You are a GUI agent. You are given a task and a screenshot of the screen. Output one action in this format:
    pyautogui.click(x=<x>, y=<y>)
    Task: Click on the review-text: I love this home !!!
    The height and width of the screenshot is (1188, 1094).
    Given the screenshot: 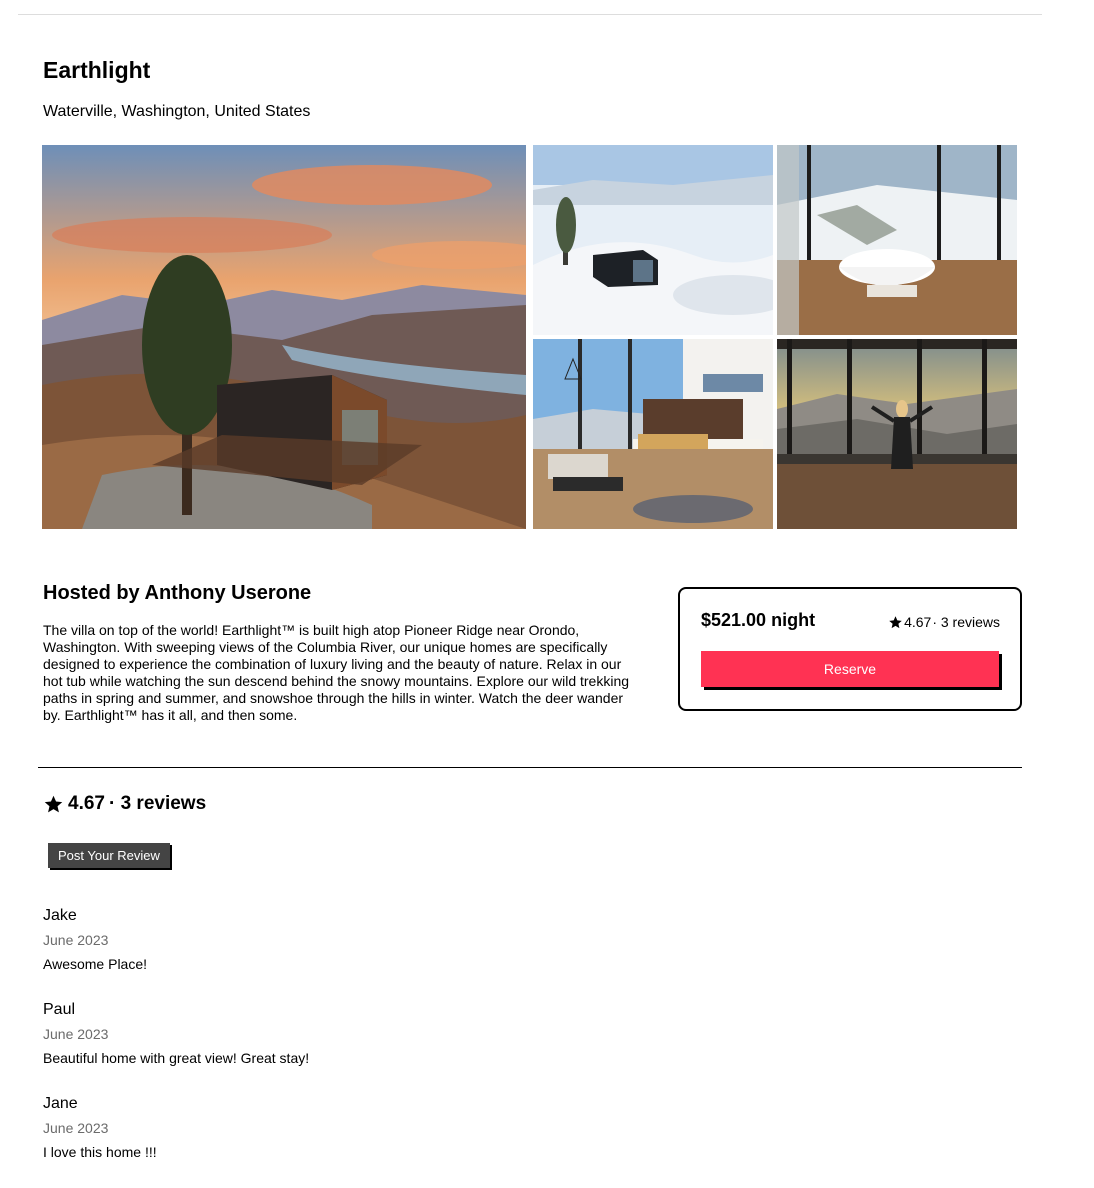 What is the action you would take?
    pyautogui.click(x=100, y=1152)
    